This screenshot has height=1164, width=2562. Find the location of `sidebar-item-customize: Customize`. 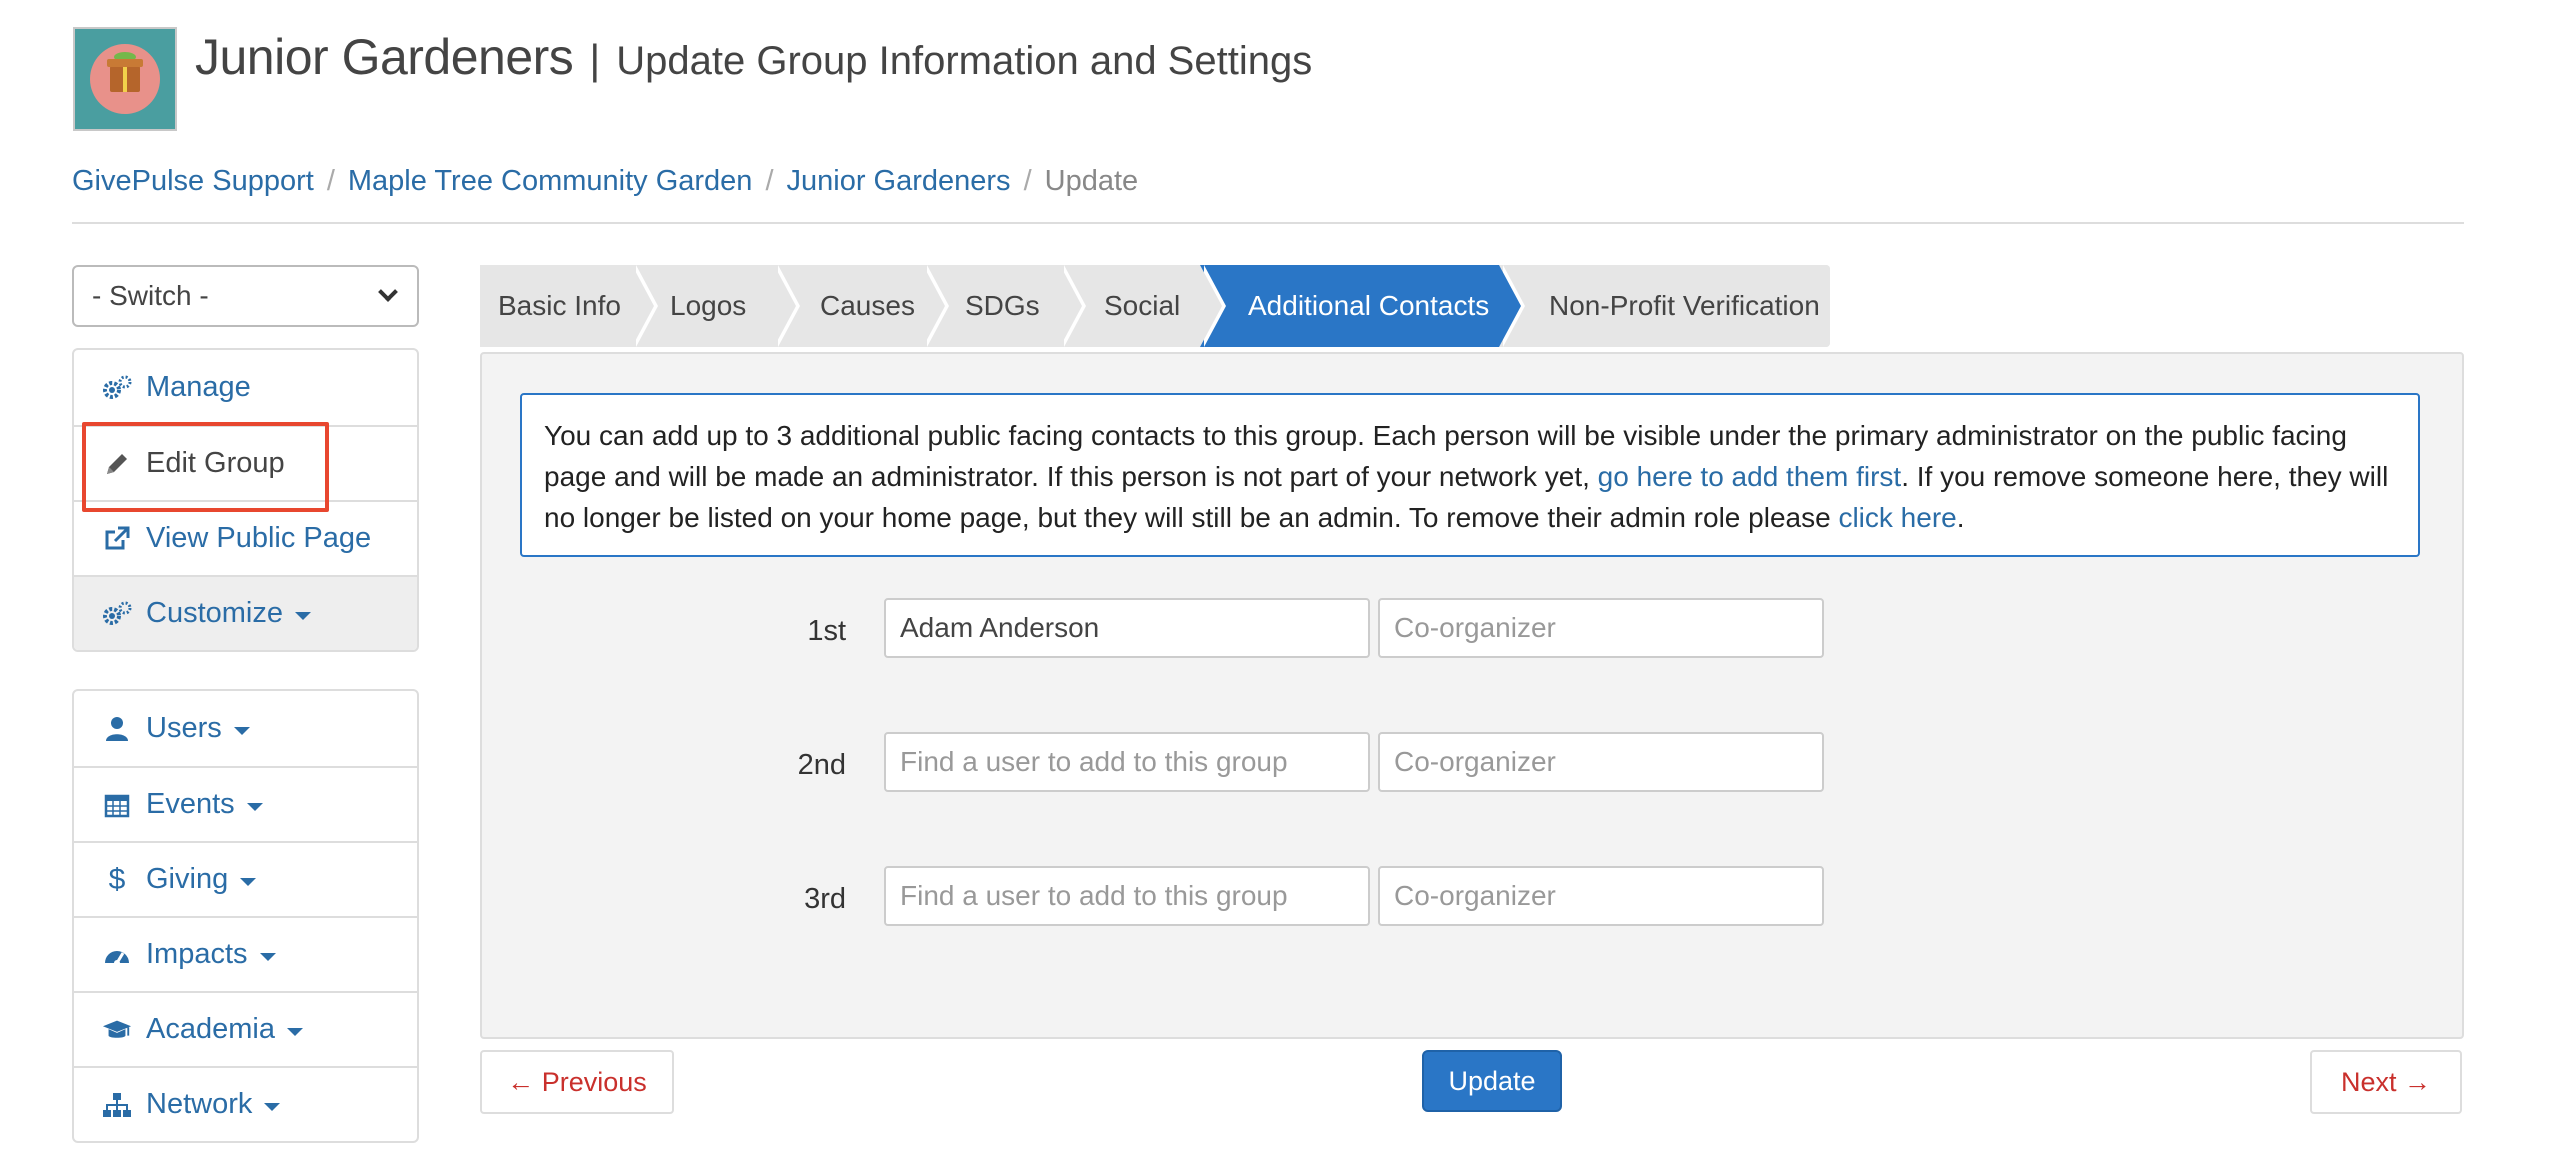

sidebar-item-customize: Customize is located at coordinates (245, 612).